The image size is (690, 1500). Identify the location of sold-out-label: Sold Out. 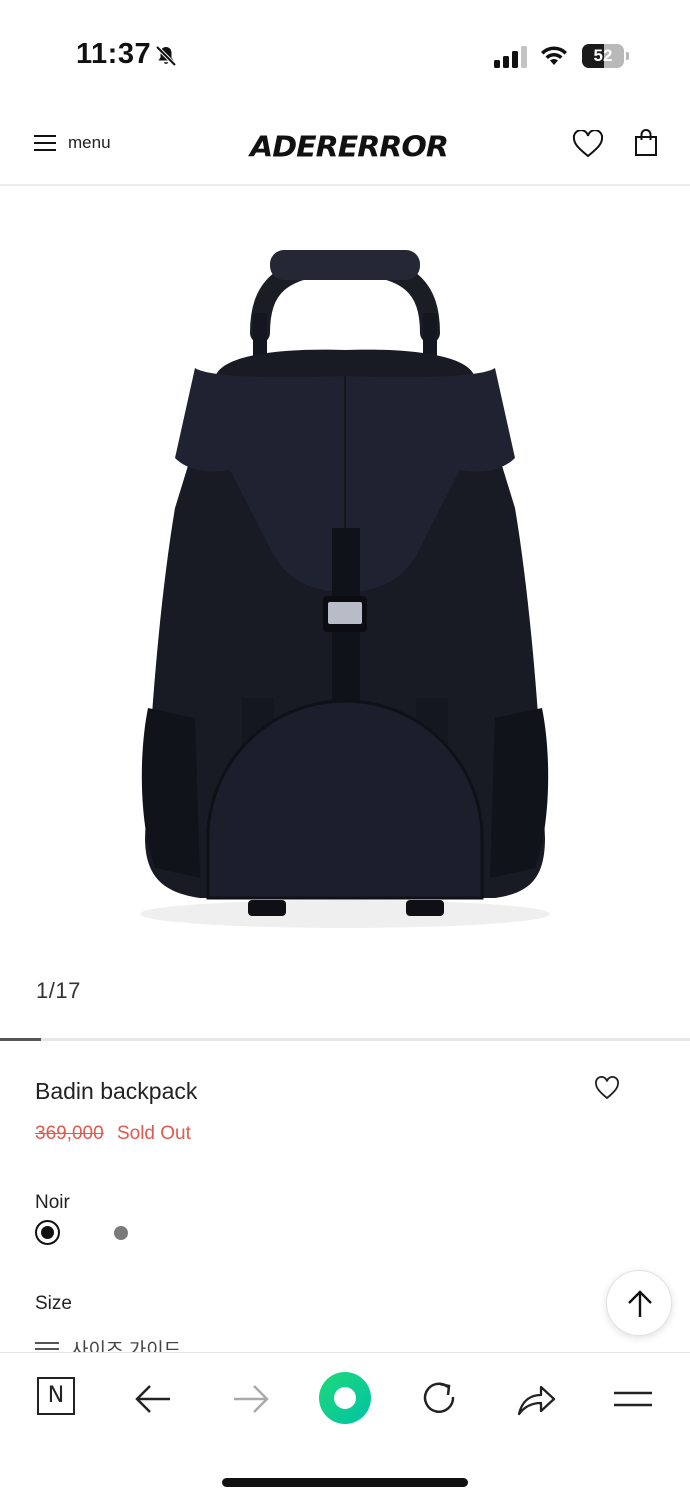
(153, 1133).